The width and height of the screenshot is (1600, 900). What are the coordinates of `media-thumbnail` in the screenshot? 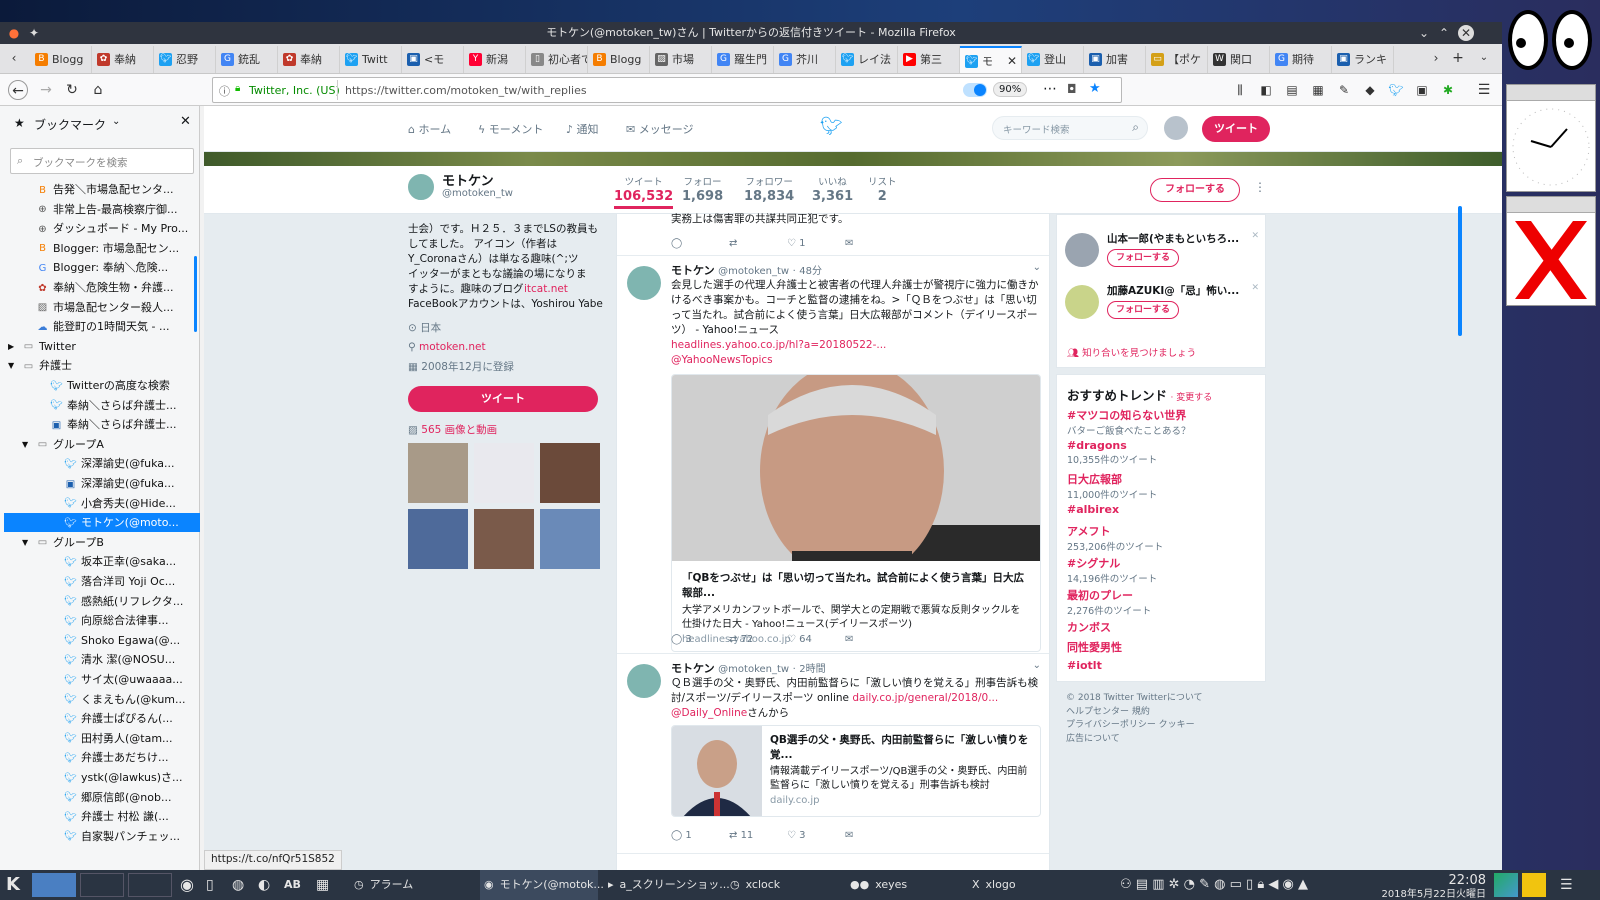 It's located at (504, 473).